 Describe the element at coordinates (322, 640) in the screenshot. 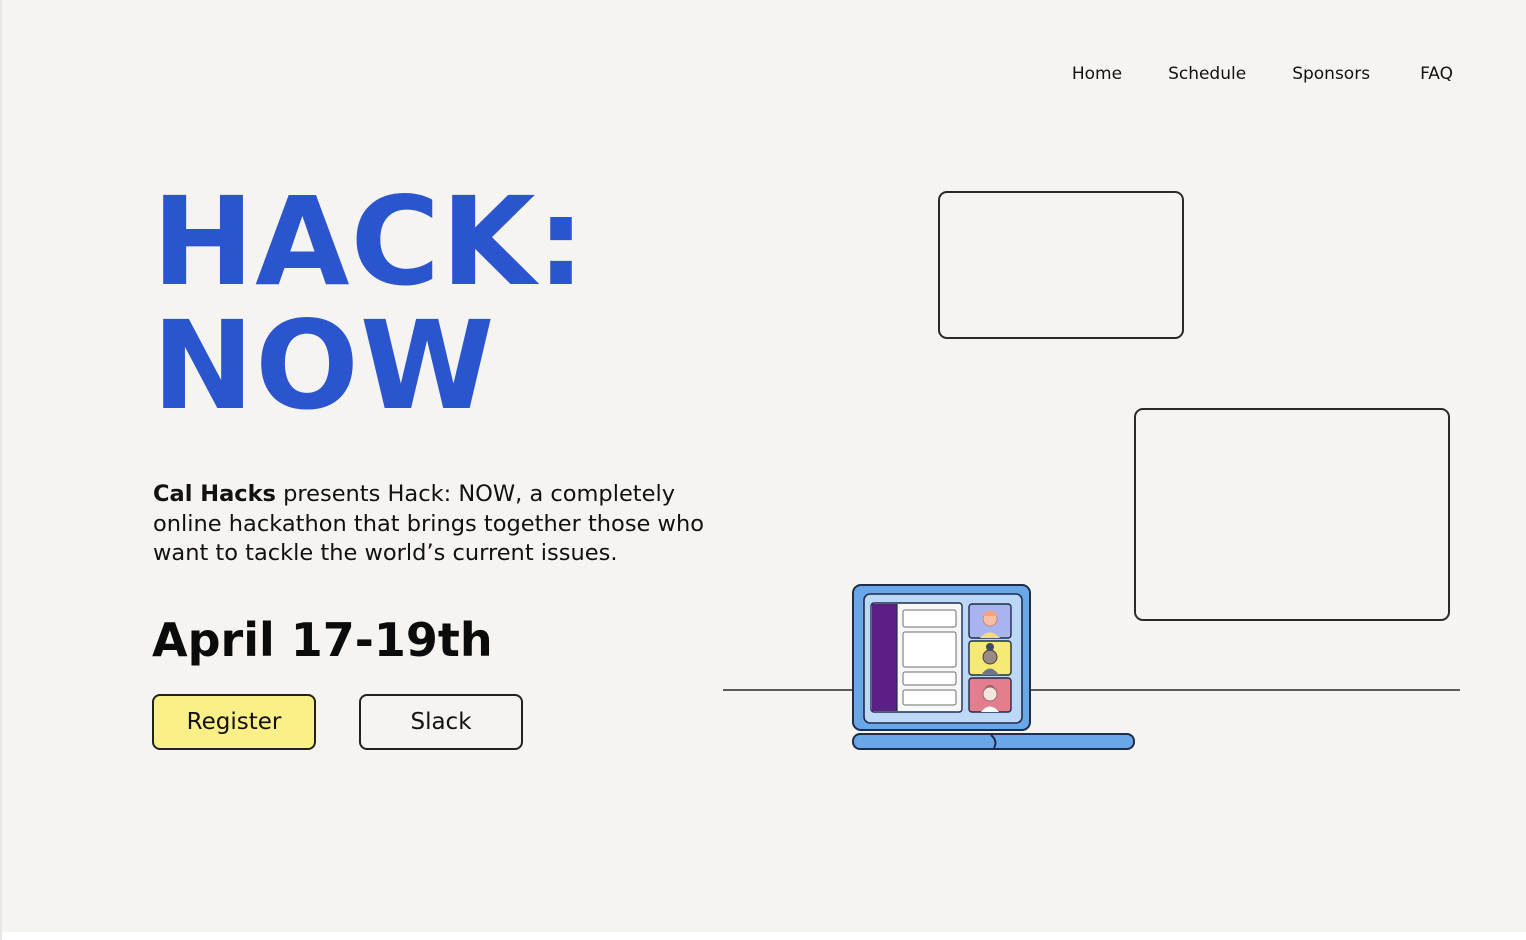

I see `event-date: April 17-19th` at that location.